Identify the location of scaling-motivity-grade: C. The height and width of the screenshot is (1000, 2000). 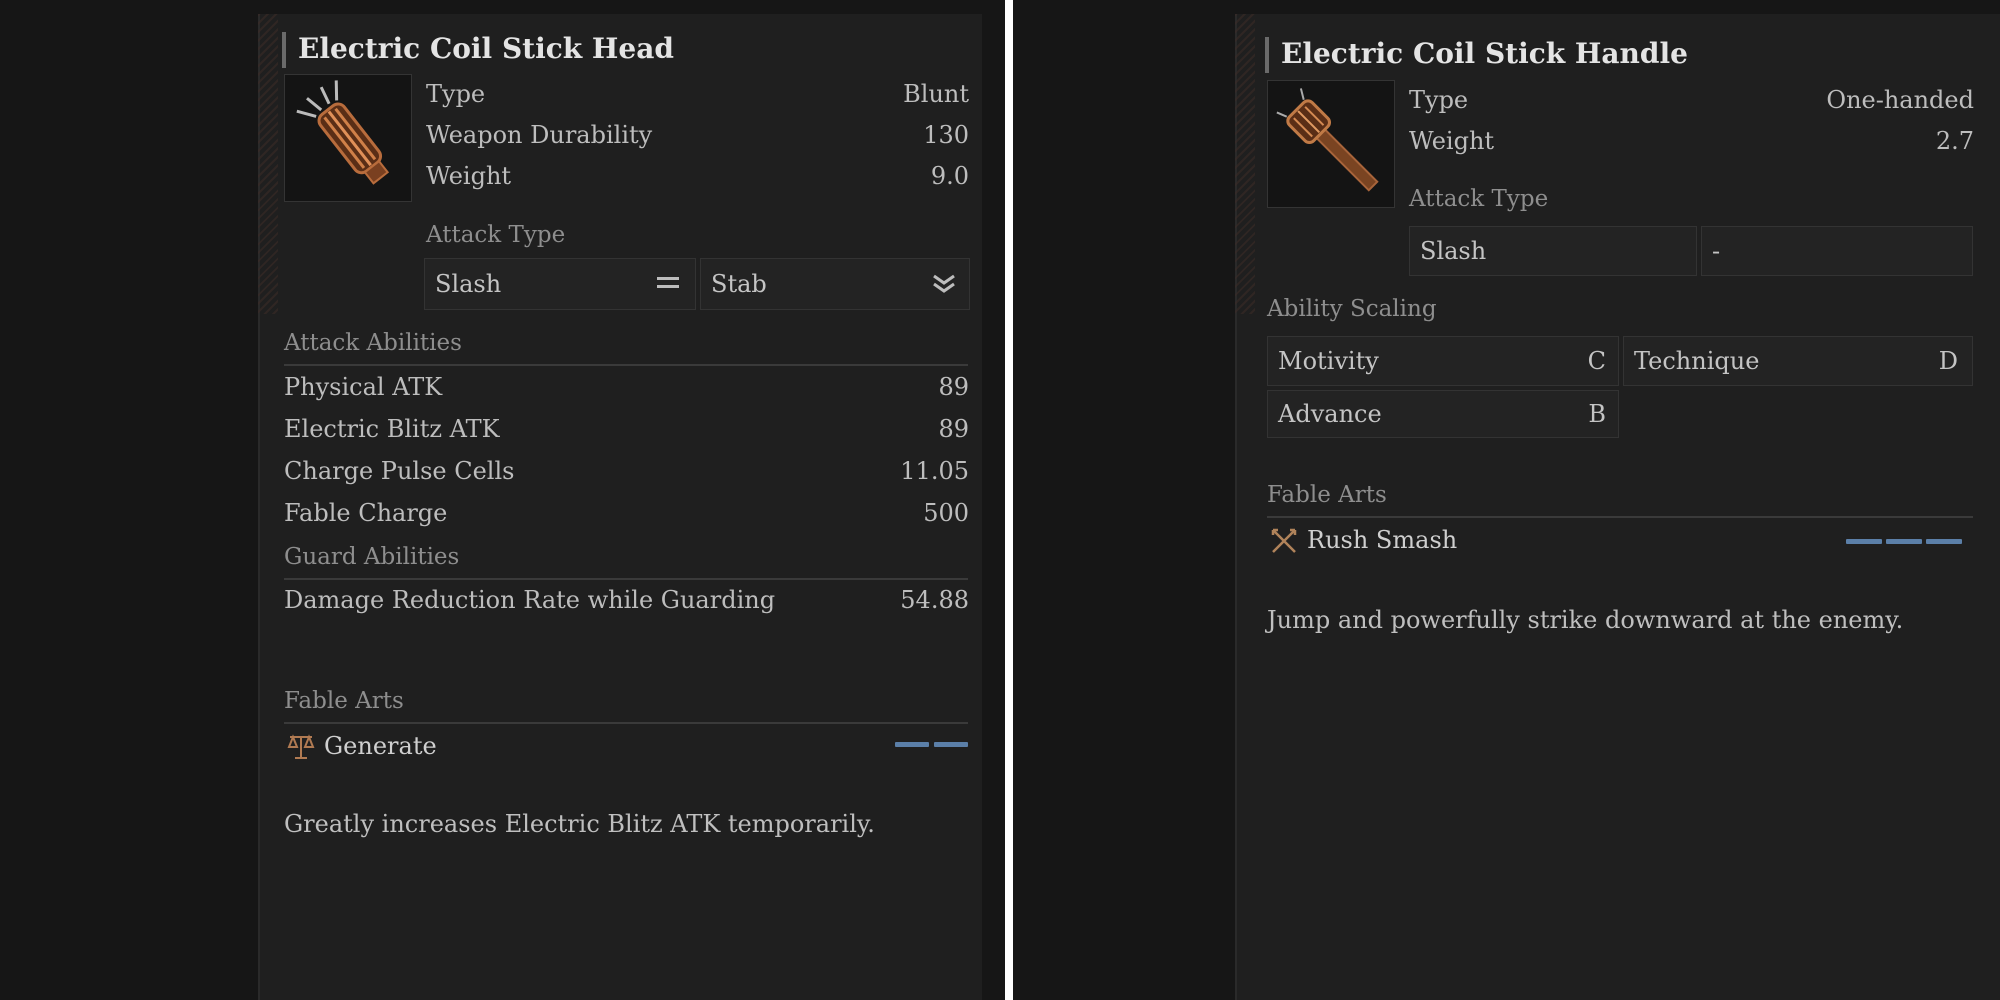
(1596, 361).